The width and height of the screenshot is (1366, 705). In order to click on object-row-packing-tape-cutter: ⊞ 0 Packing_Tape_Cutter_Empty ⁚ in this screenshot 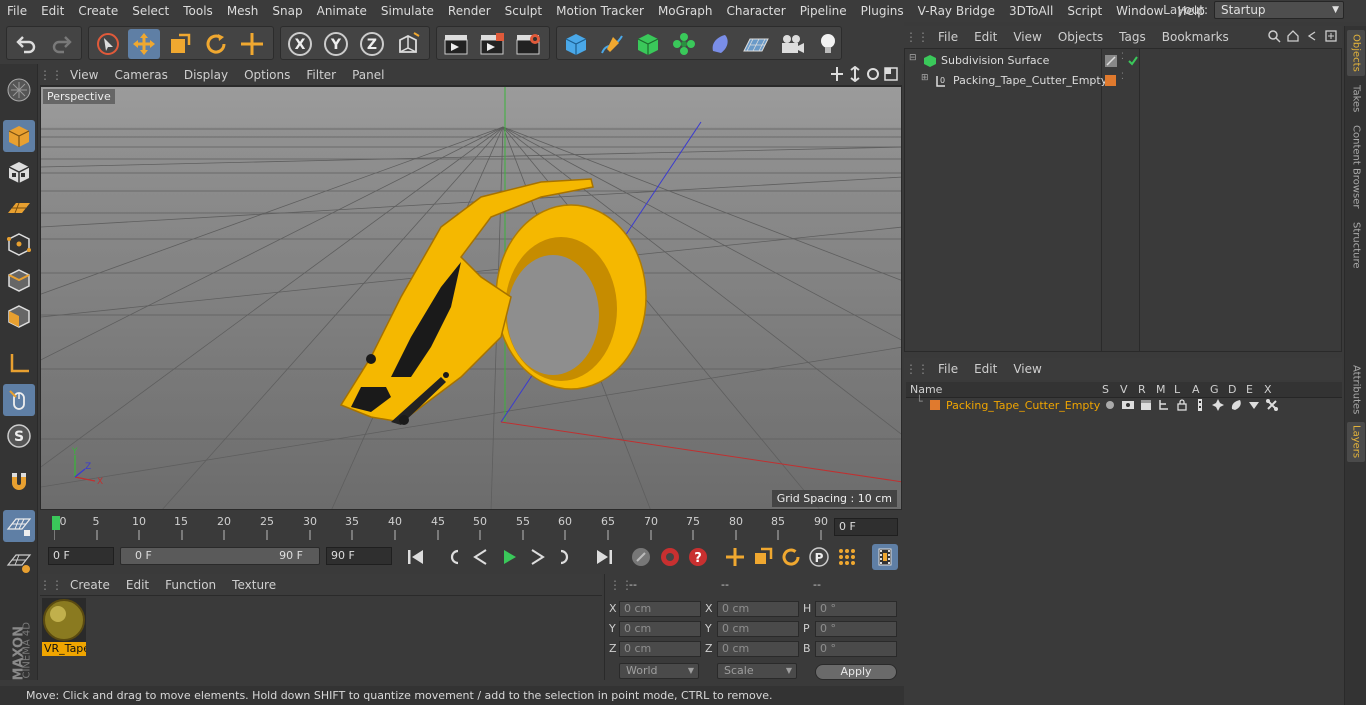, I will do `click(1123, 81)`.